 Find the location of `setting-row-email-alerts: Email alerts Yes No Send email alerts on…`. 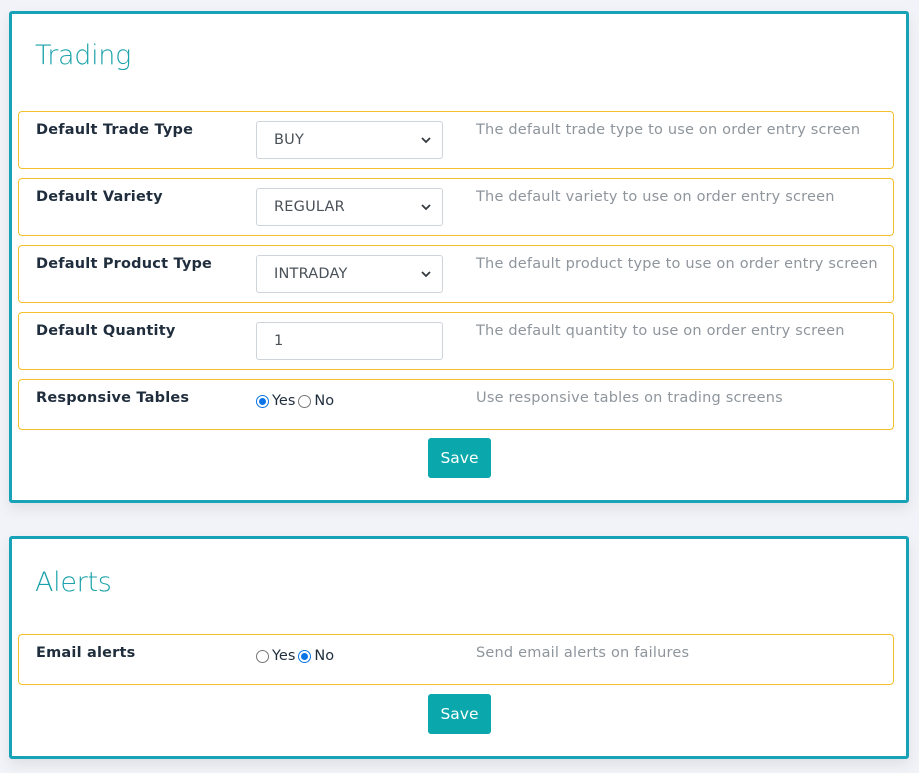

setting-row-email-alerts: Email alerts Yes No Send email alerts on… is located at coordinates (456, 659).